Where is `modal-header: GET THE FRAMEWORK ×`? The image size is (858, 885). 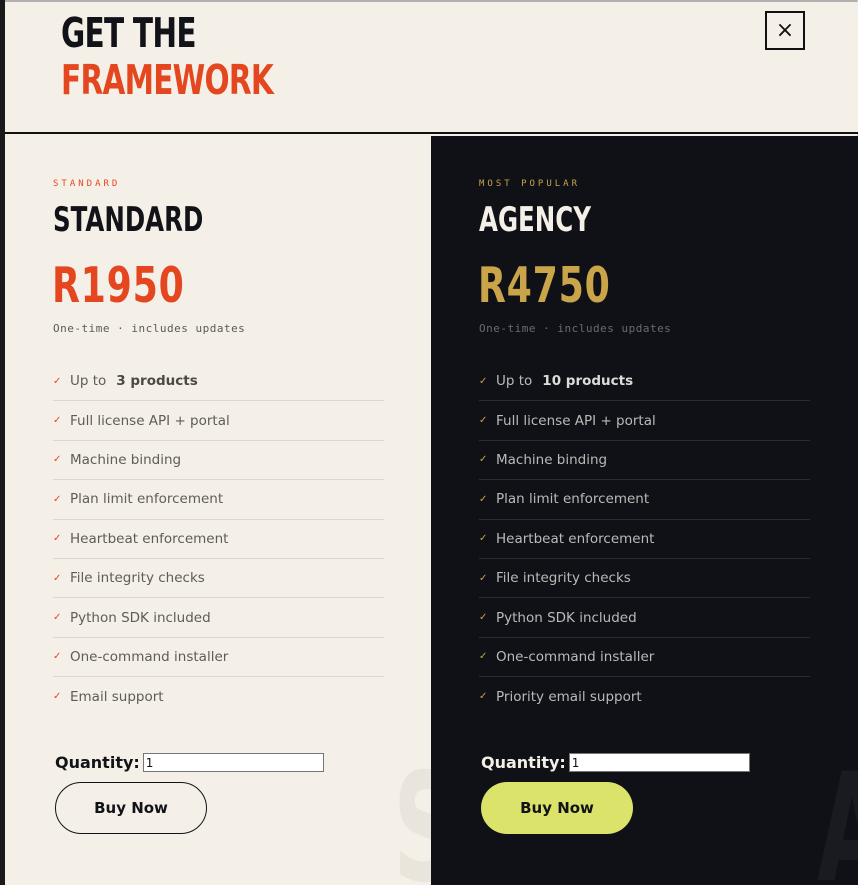
modal-header: GET THE FRAMEWORK × is located at coordinates (431, 68).